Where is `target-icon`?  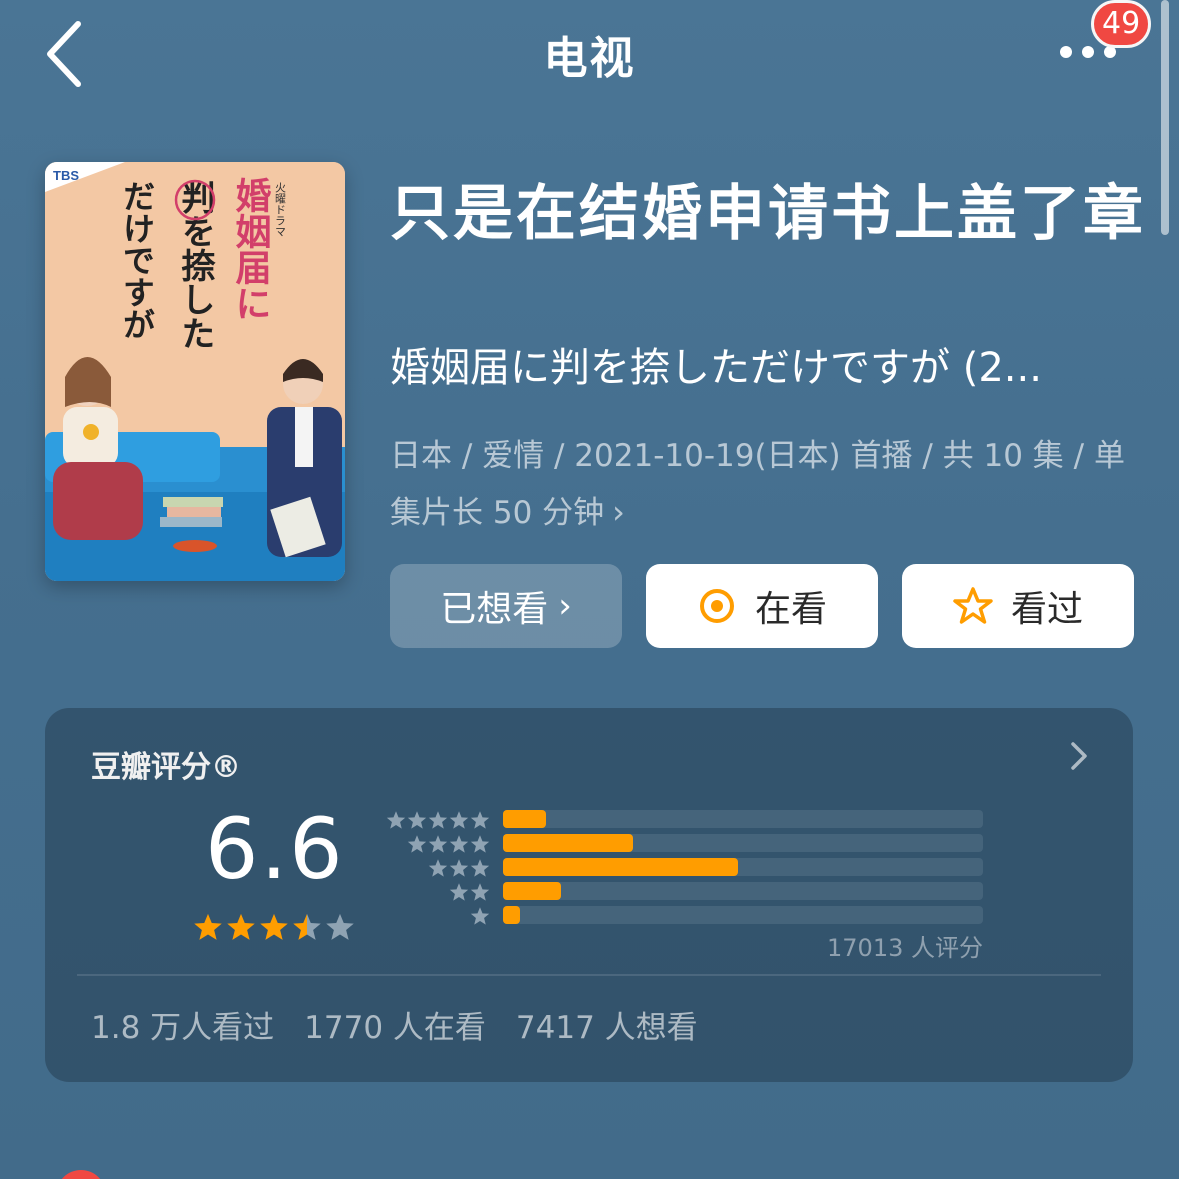 target-icon is located at coordinates (716, 606).